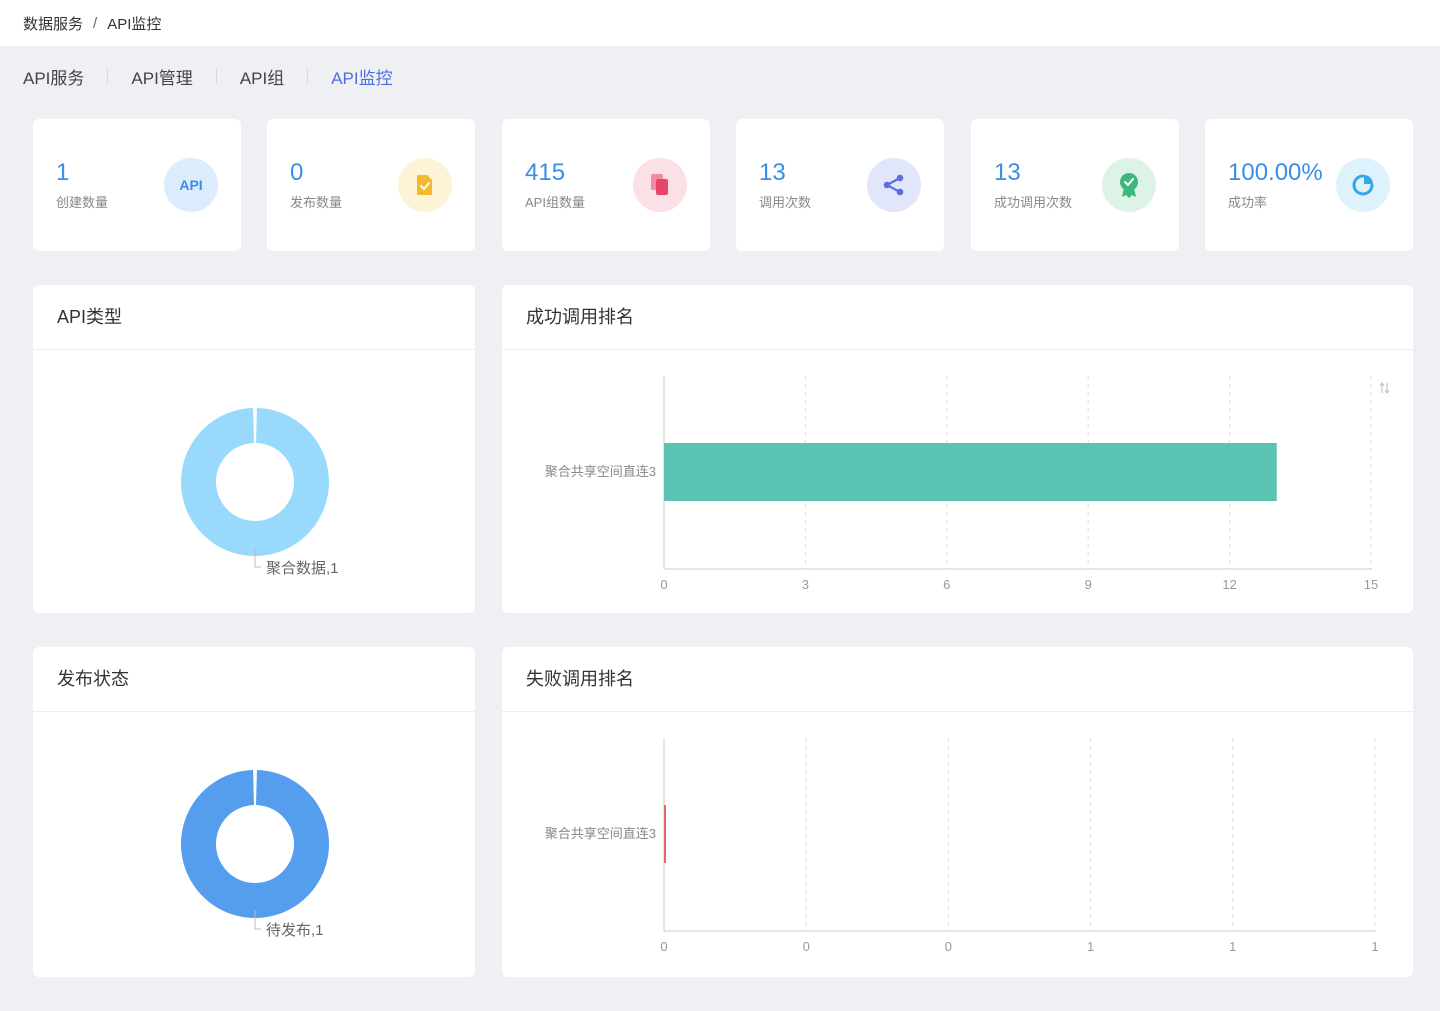 Image resolution: width=1440 pixels, height=1011 pixels. Describe the element at coordinates (302, 568) in the screenshot. I see `slice-label: 聚合数据,1` at that location.